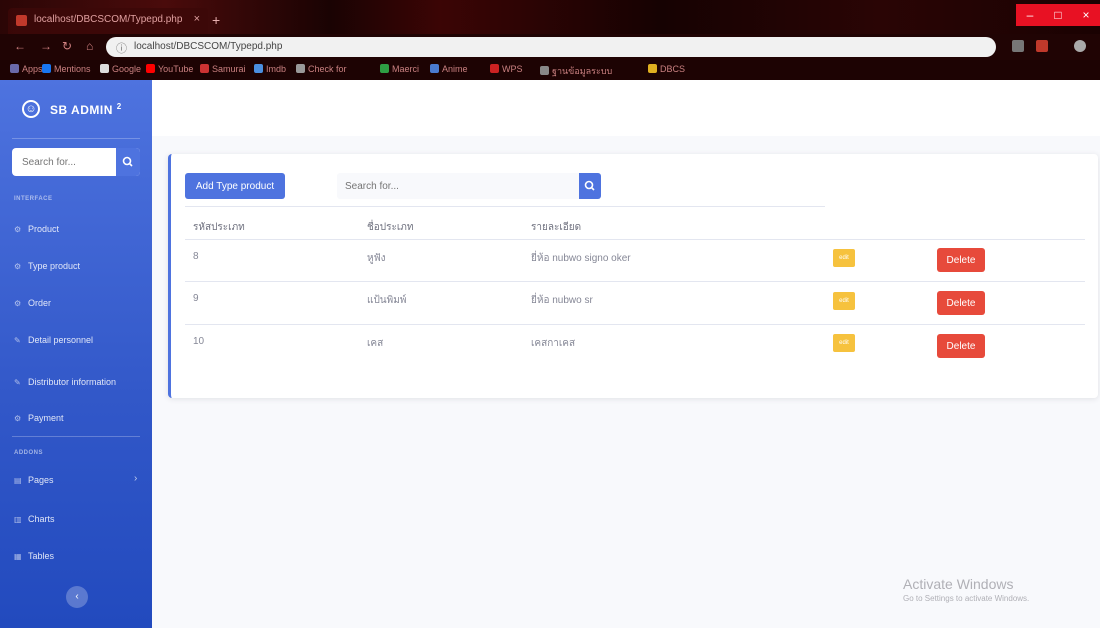  I want to click on bookmark-item: Google, so click(120, 69).